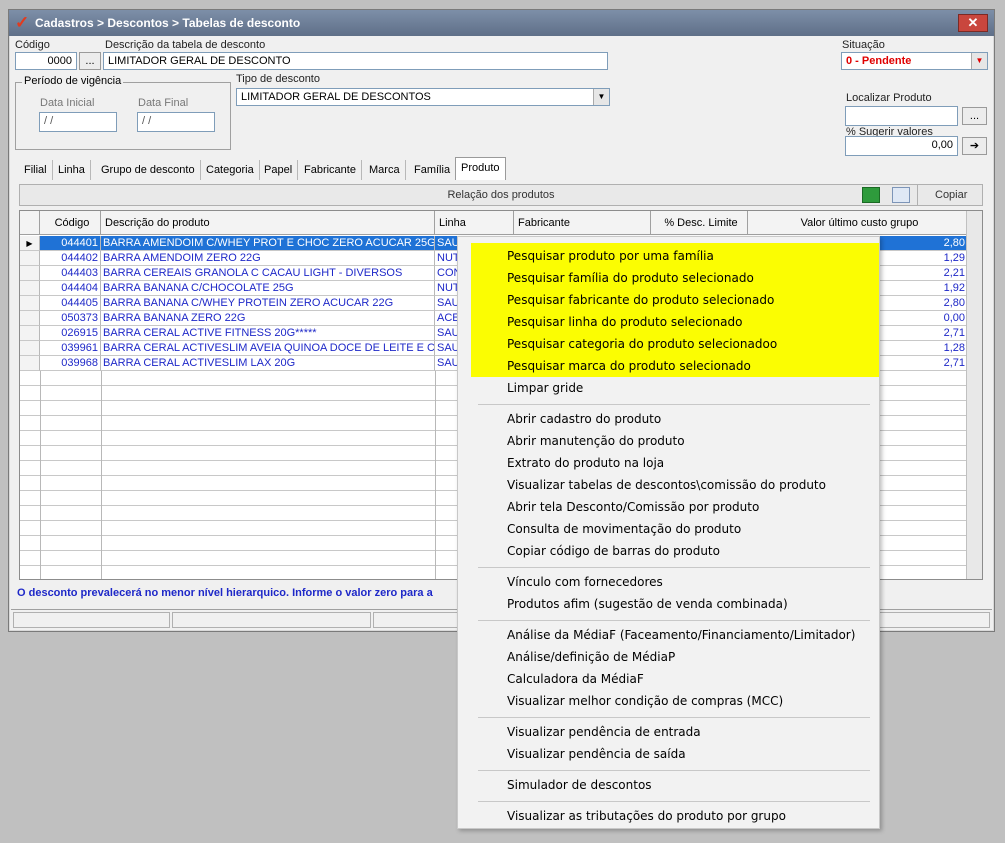  What do you see at coordinates (901, 116) in the screenshot?
I see `localizar-field` at bounding box center [901, 116].